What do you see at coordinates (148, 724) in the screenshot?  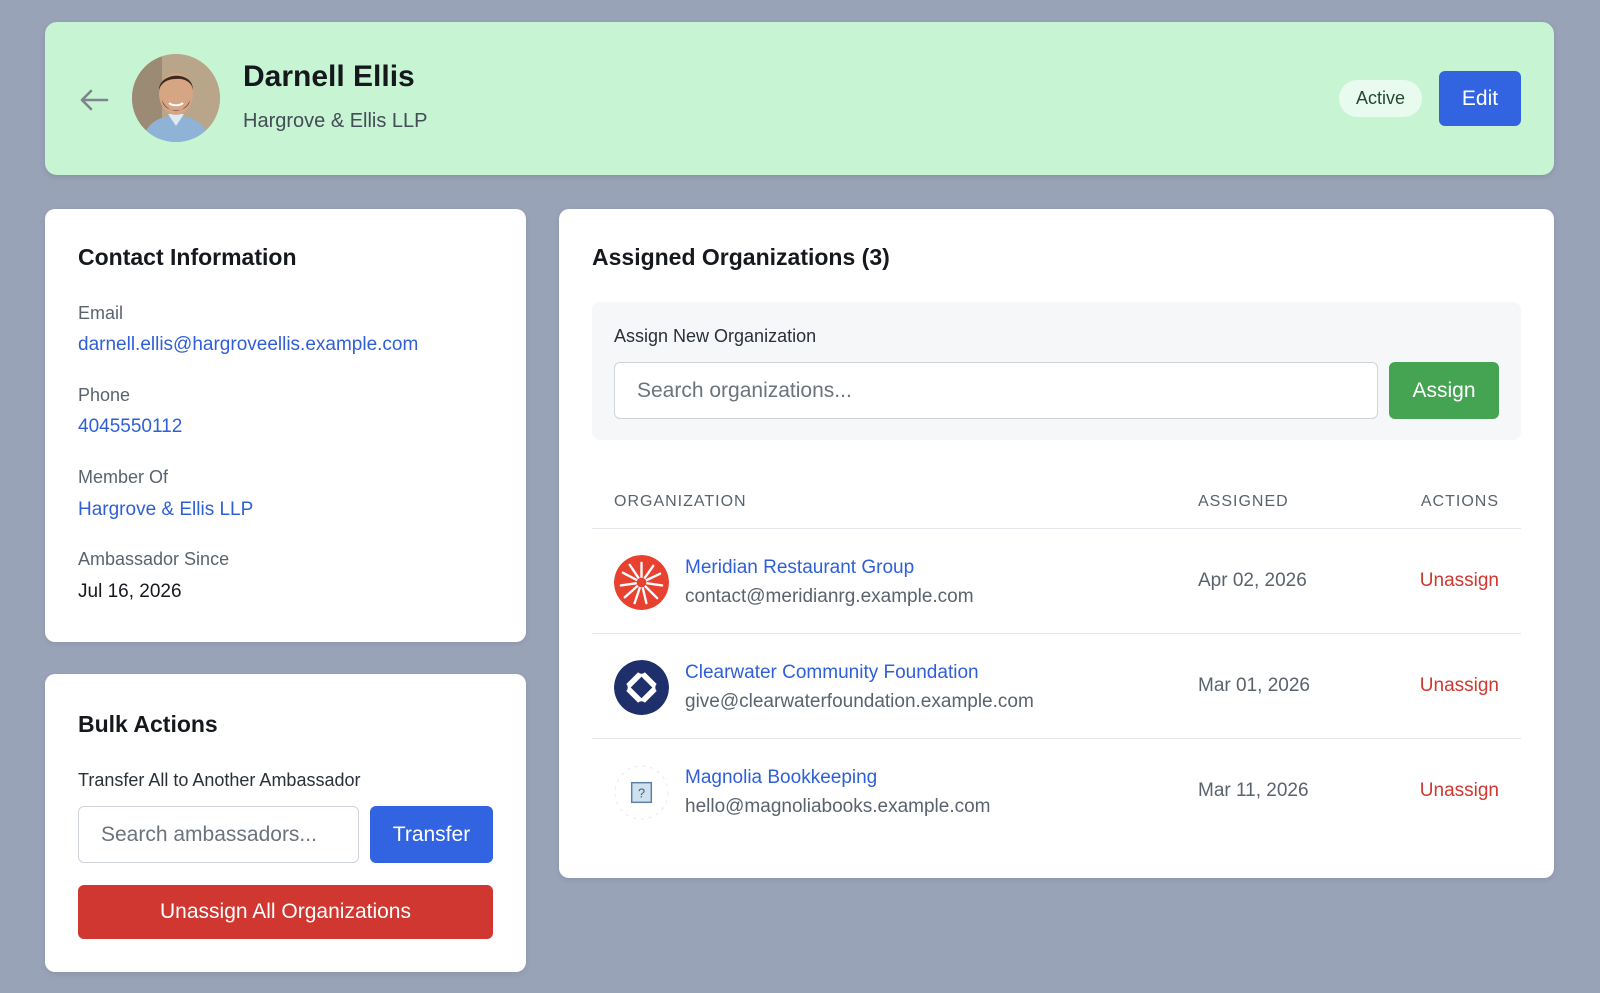 I see `card-title: Bulk Actions` at bounding box center [148, 724].